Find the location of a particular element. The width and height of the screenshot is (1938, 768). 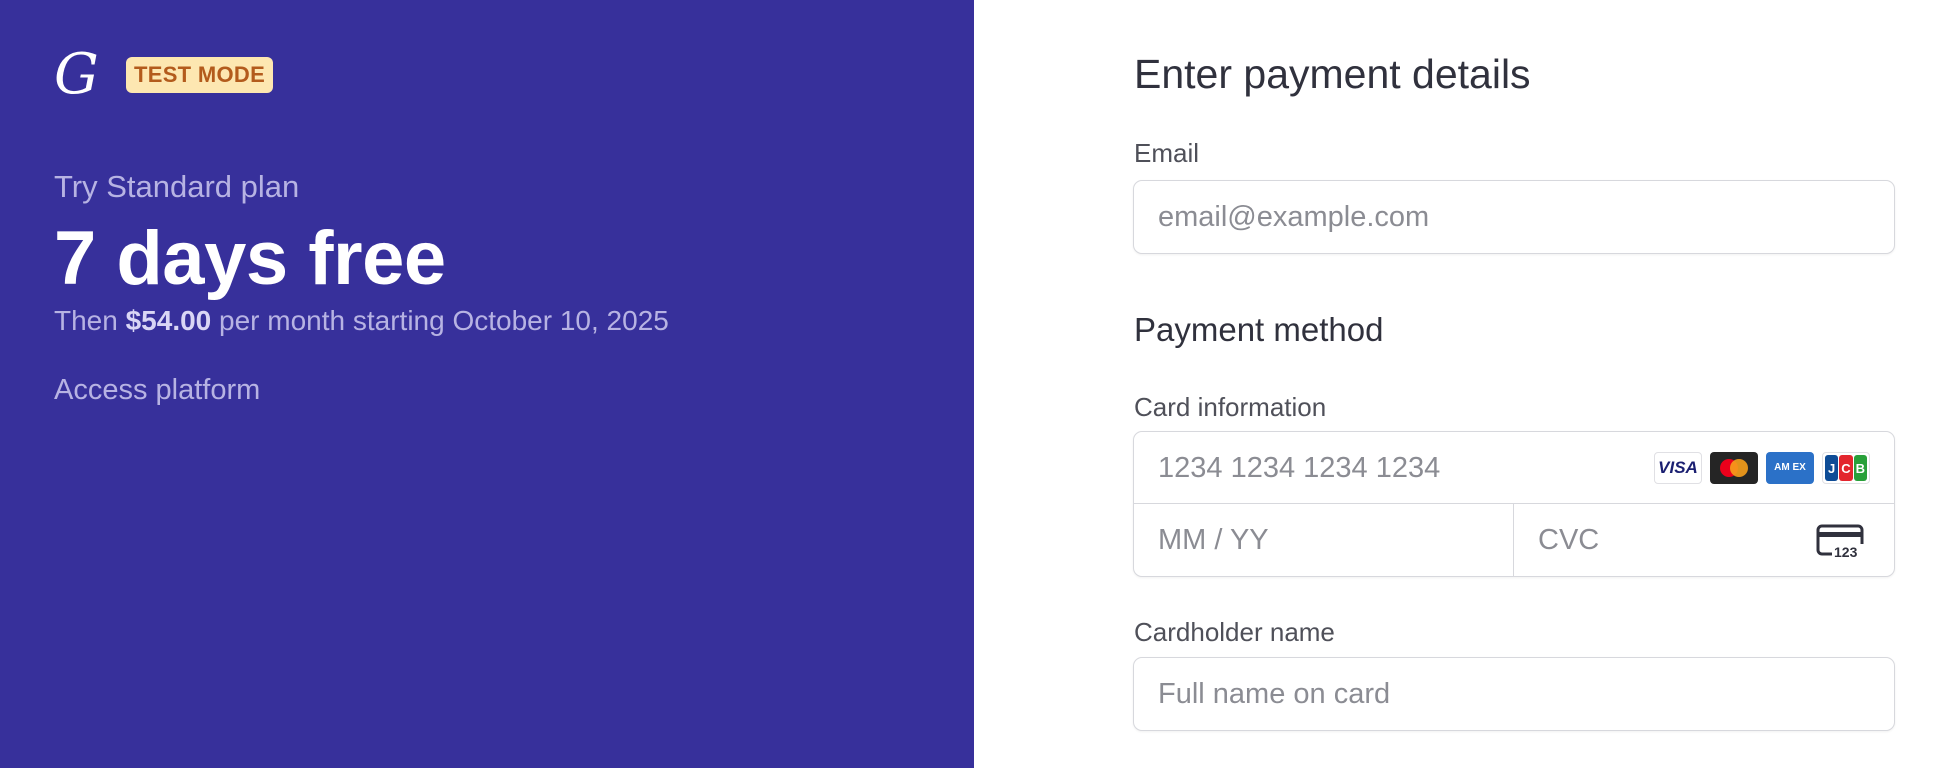

cardholder-name-field: Full name on card is located at coordinates (1514, 694).